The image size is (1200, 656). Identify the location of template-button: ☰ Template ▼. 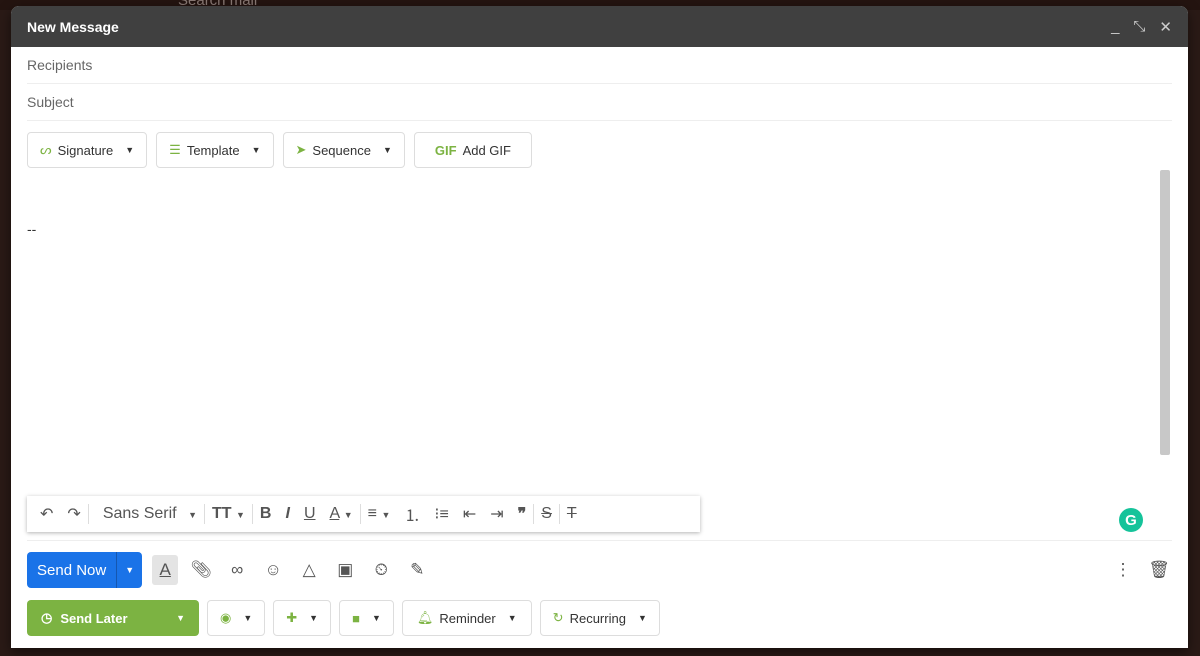
(215, 150).